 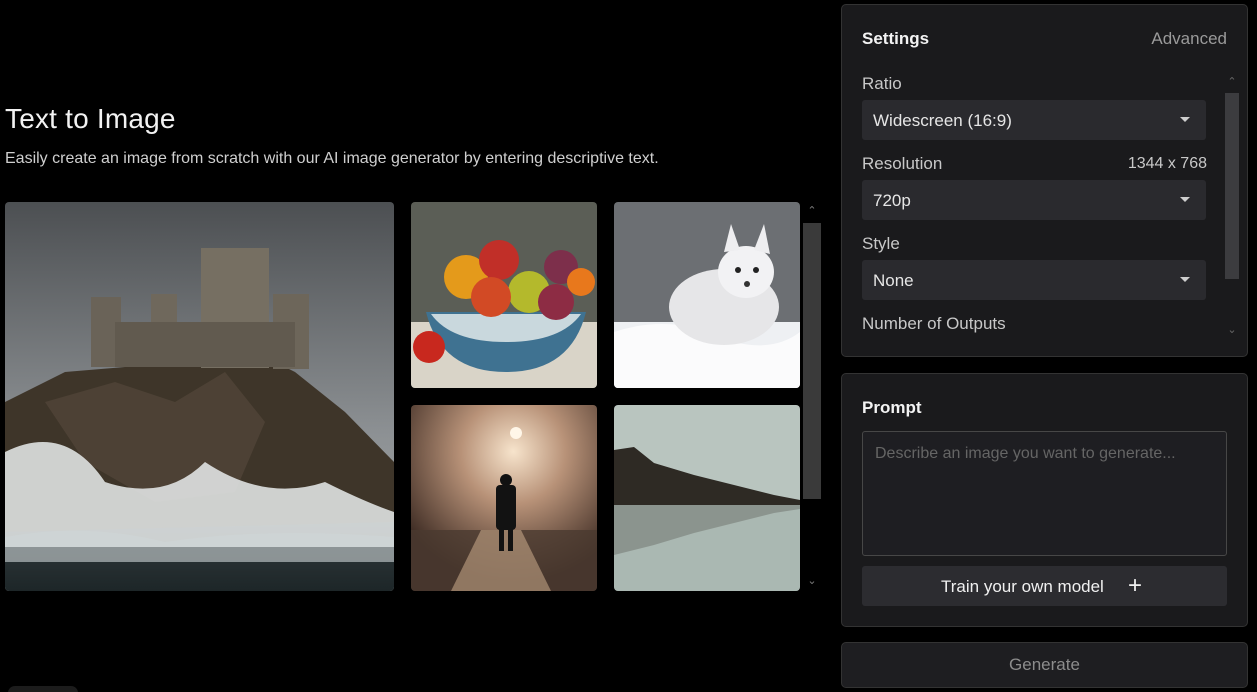 What do you see at coordinates (1232, 186) in the screenshot?
I see `settings-scroll-thumb` at bounding box center [1232, 186].